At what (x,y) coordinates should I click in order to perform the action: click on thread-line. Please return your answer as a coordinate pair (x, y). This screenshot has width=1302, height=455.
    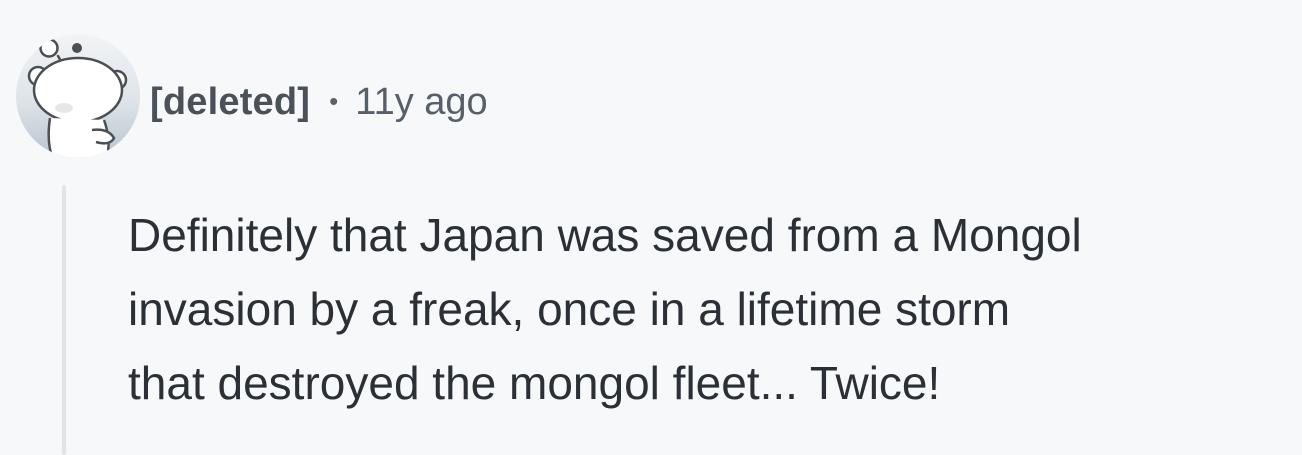
    Looking at the image, I should click on (64, 320).